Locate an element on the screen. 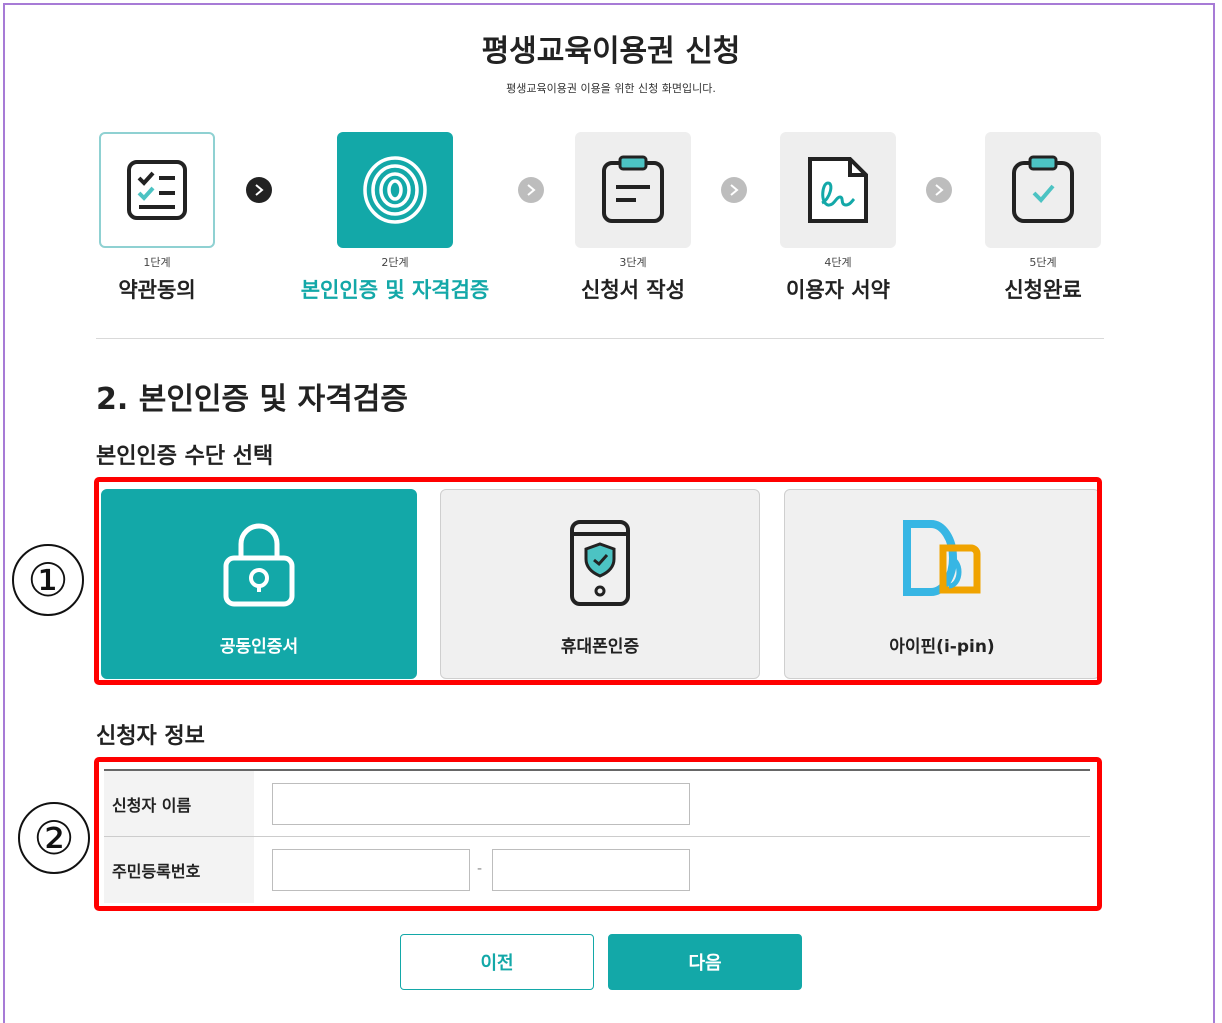 This screenshot has height=1023, width=1222. clipboard-check-icon is located at coordinates (1043, 189).